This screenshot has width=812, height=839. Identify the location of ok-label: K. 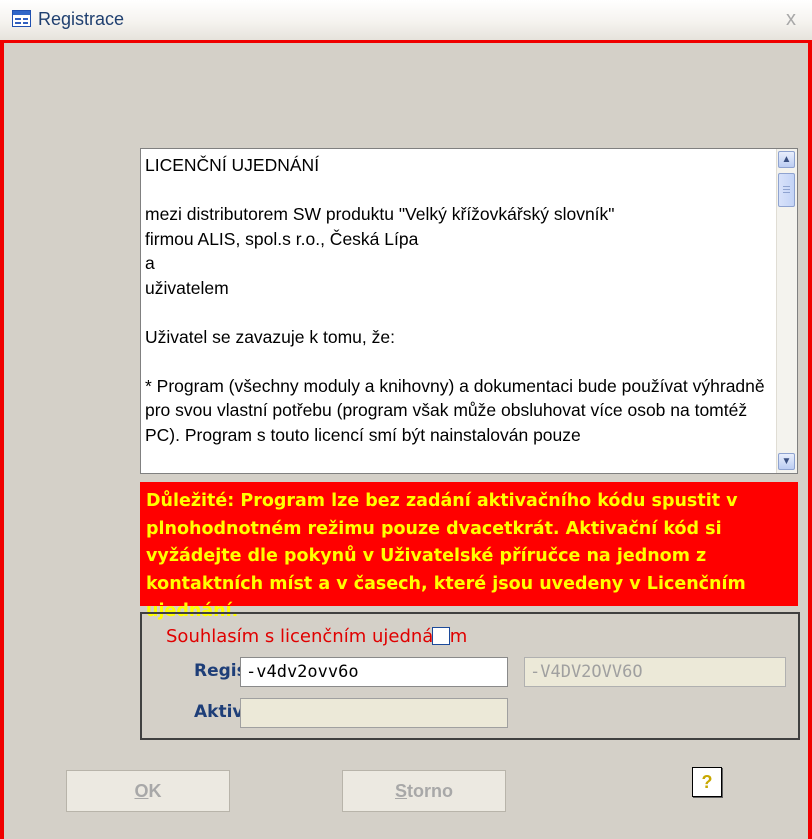
(155, 791).